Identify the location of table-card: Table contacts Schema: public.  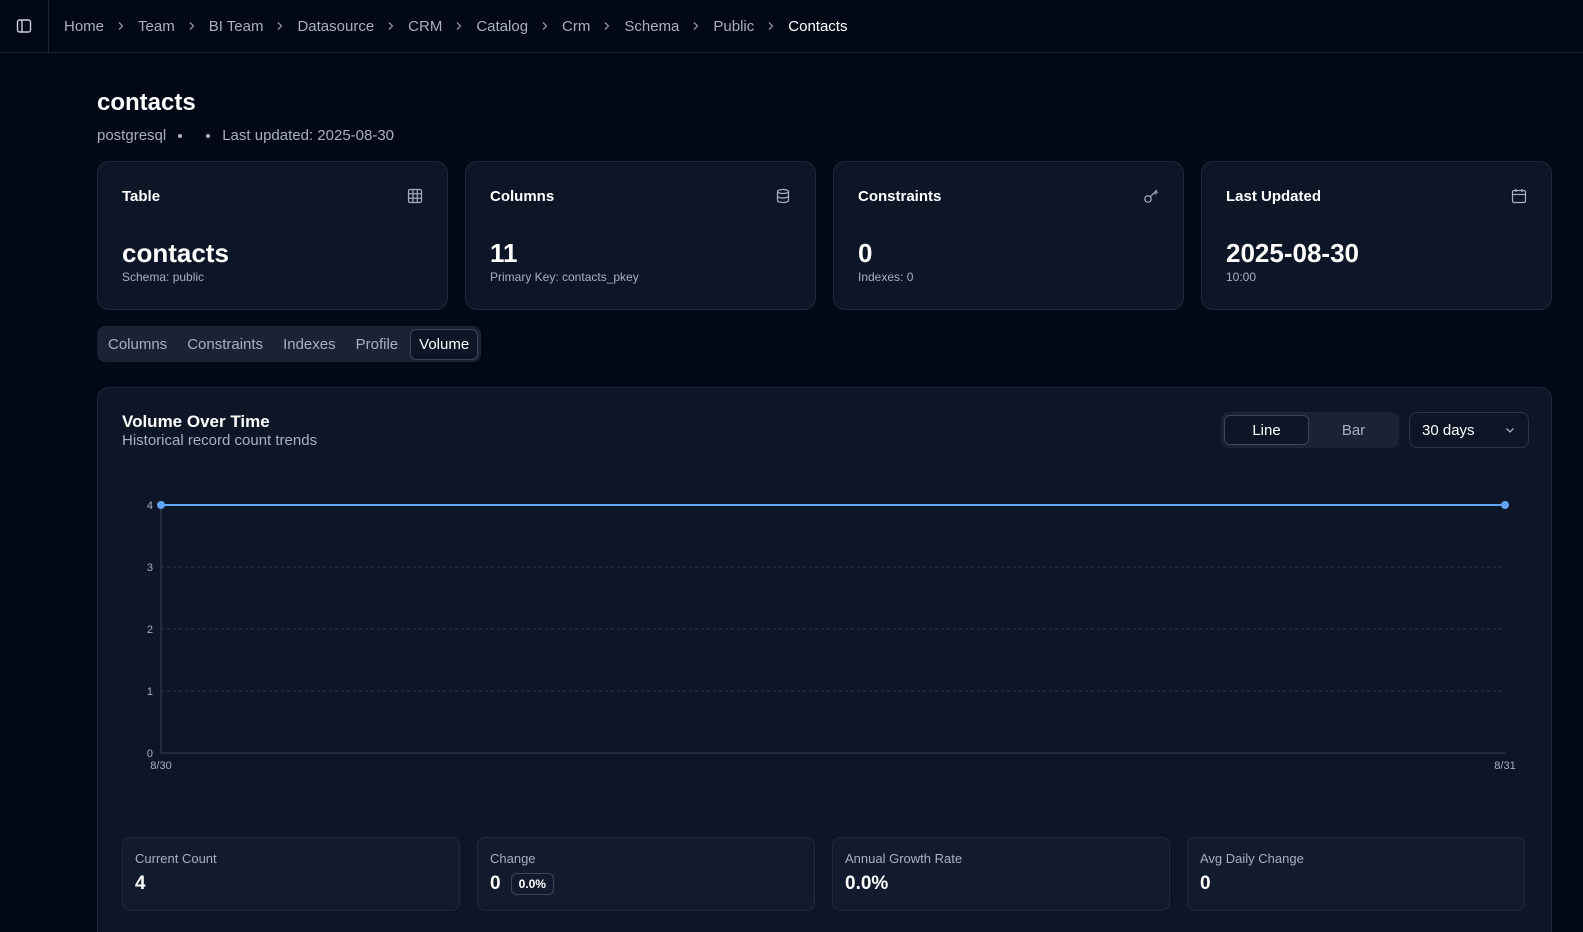
(272, 235).